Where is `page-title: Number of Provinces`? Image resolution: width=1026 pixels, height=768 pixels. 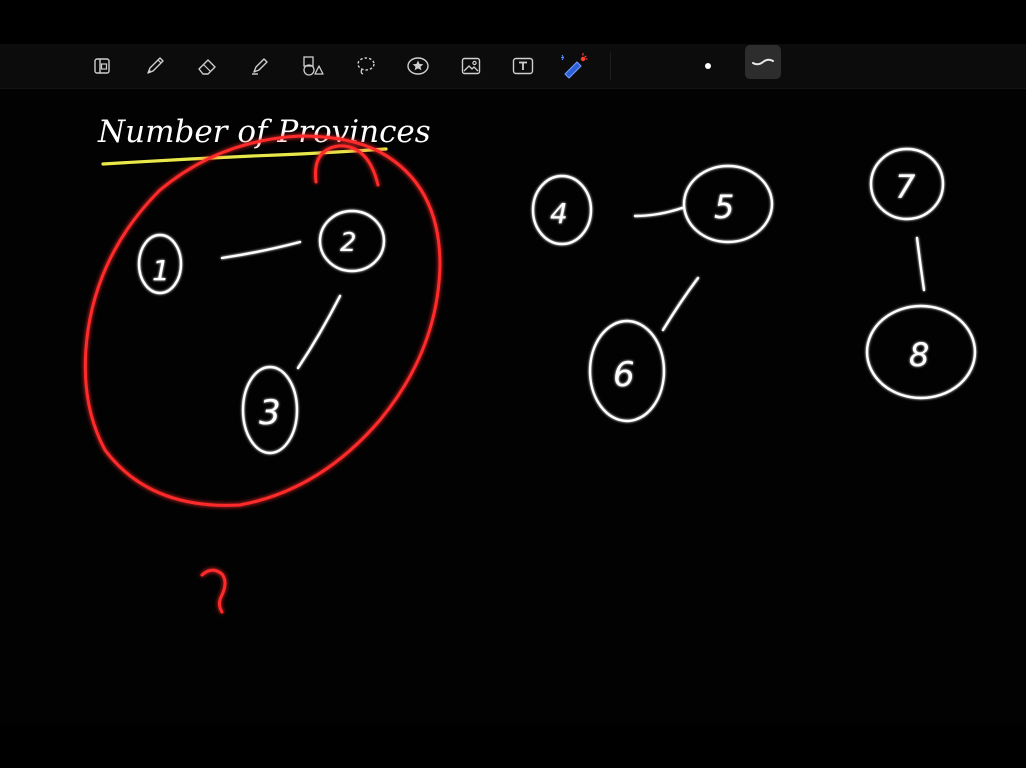 page-title: Number of Provinces is located at coordinates (264, 132).